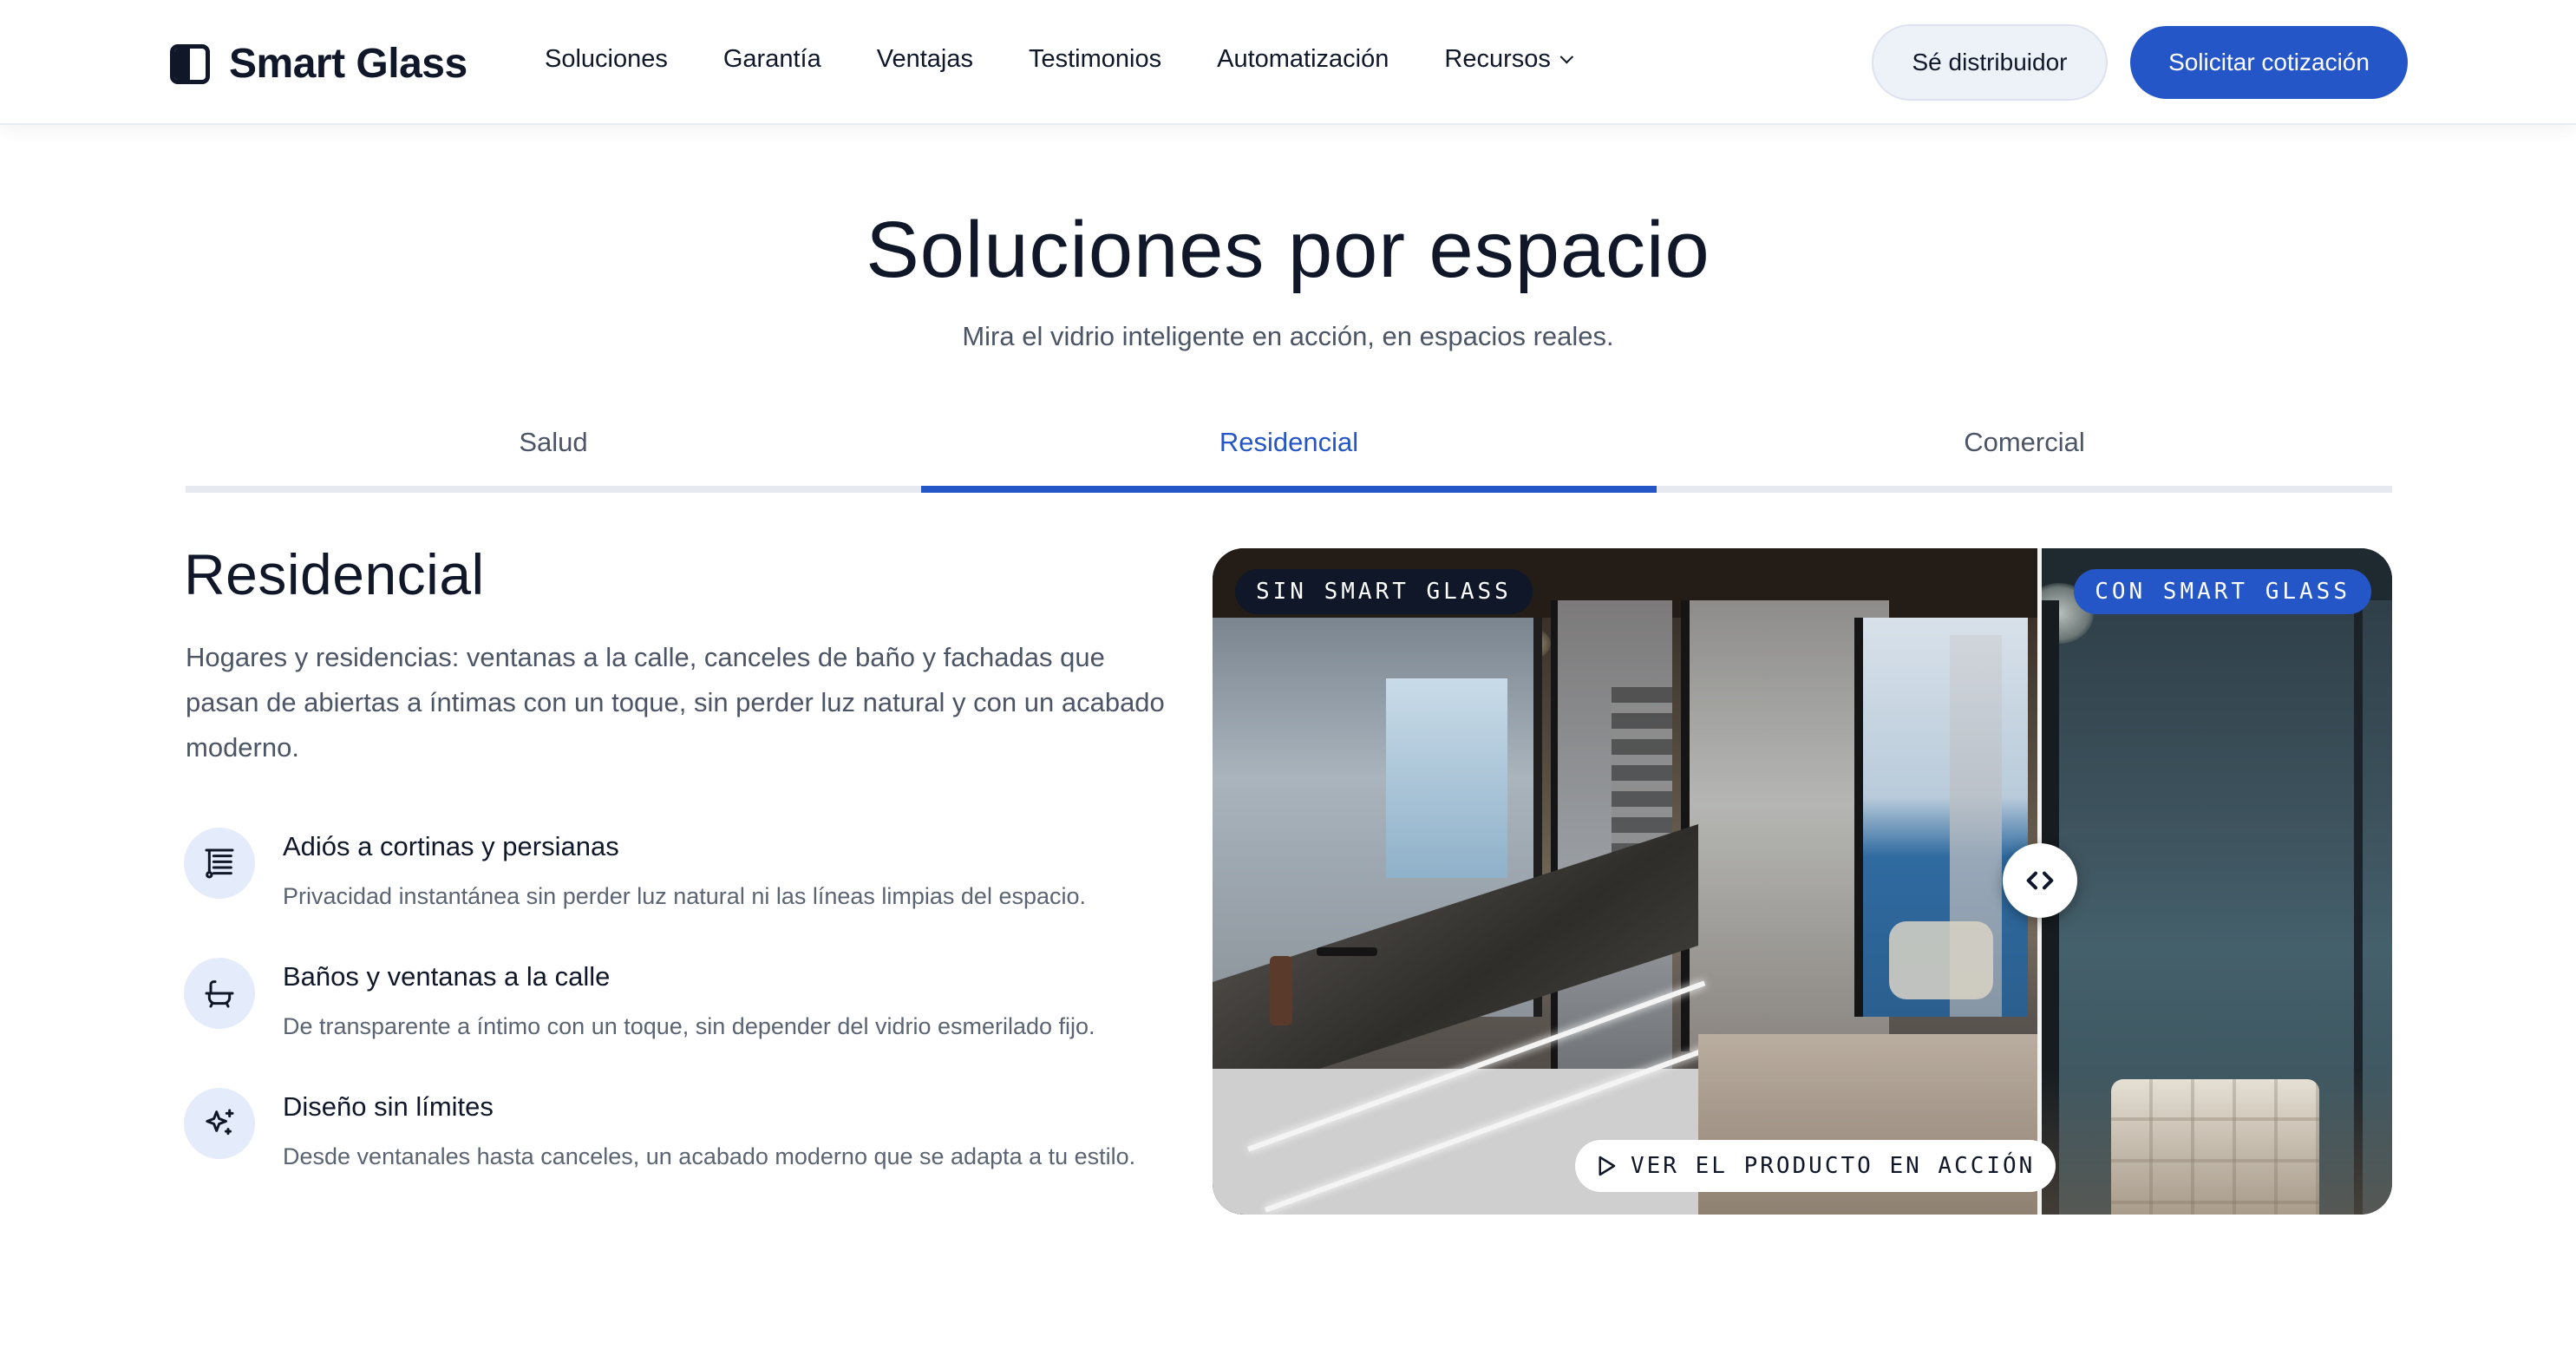 Image resolution: width=2576 pixels, height=1349 pixels. Describe the element at coordinates (2222, 591) in the screenshot. I see `after-badge: CON SMART GLASS` at that location.